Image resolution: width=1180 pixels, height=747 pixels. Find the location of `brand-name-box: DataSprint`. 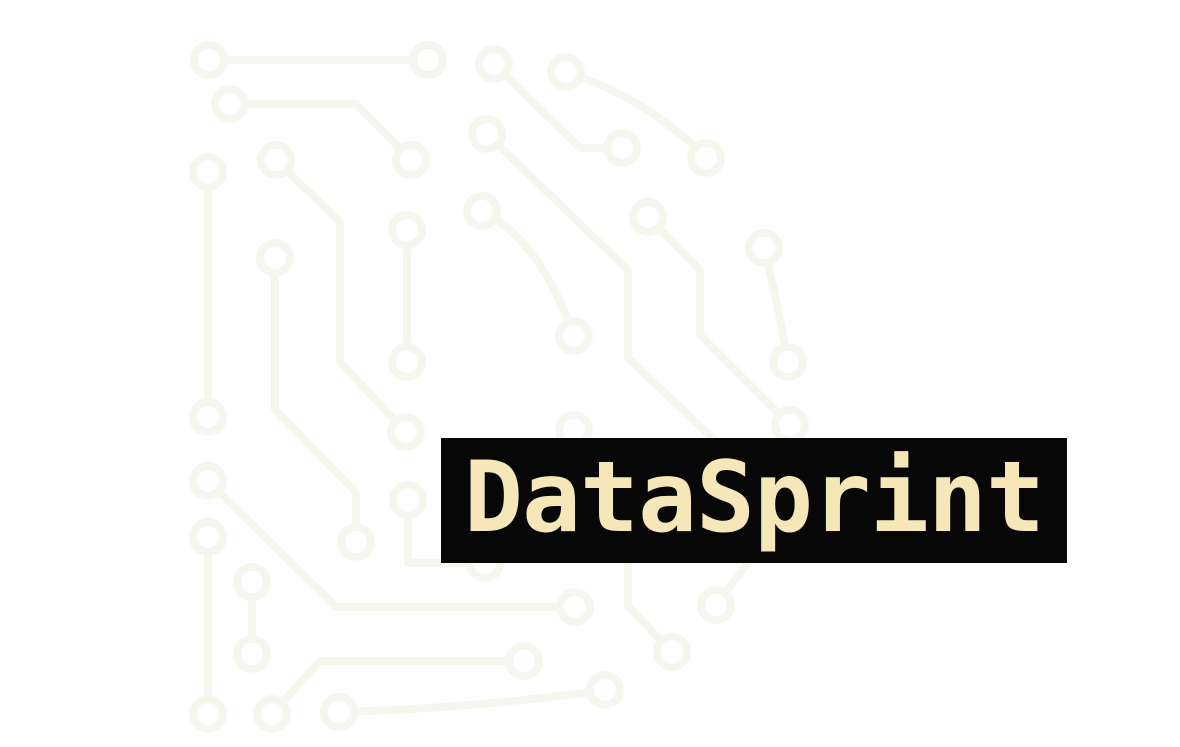

brand-name-box: DataSprint is located at coordinates (754, 500).